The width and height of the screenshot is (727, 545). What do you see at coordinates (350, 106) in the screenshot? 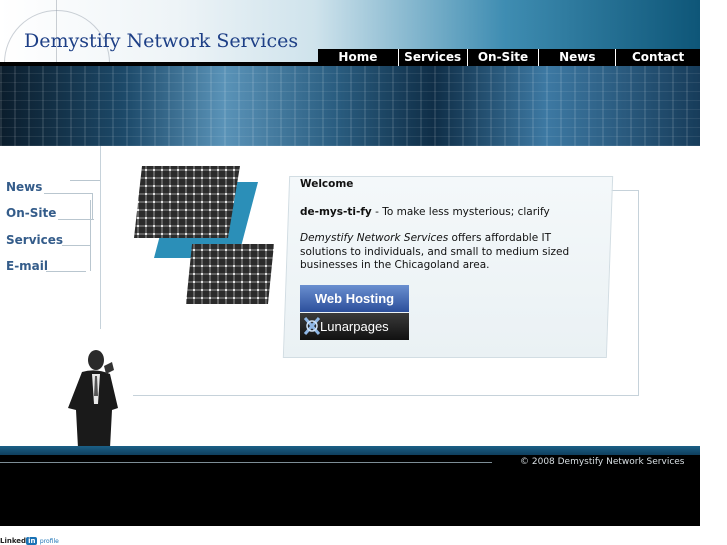
I see `header-tech-image` at bounding box center [350, 106].